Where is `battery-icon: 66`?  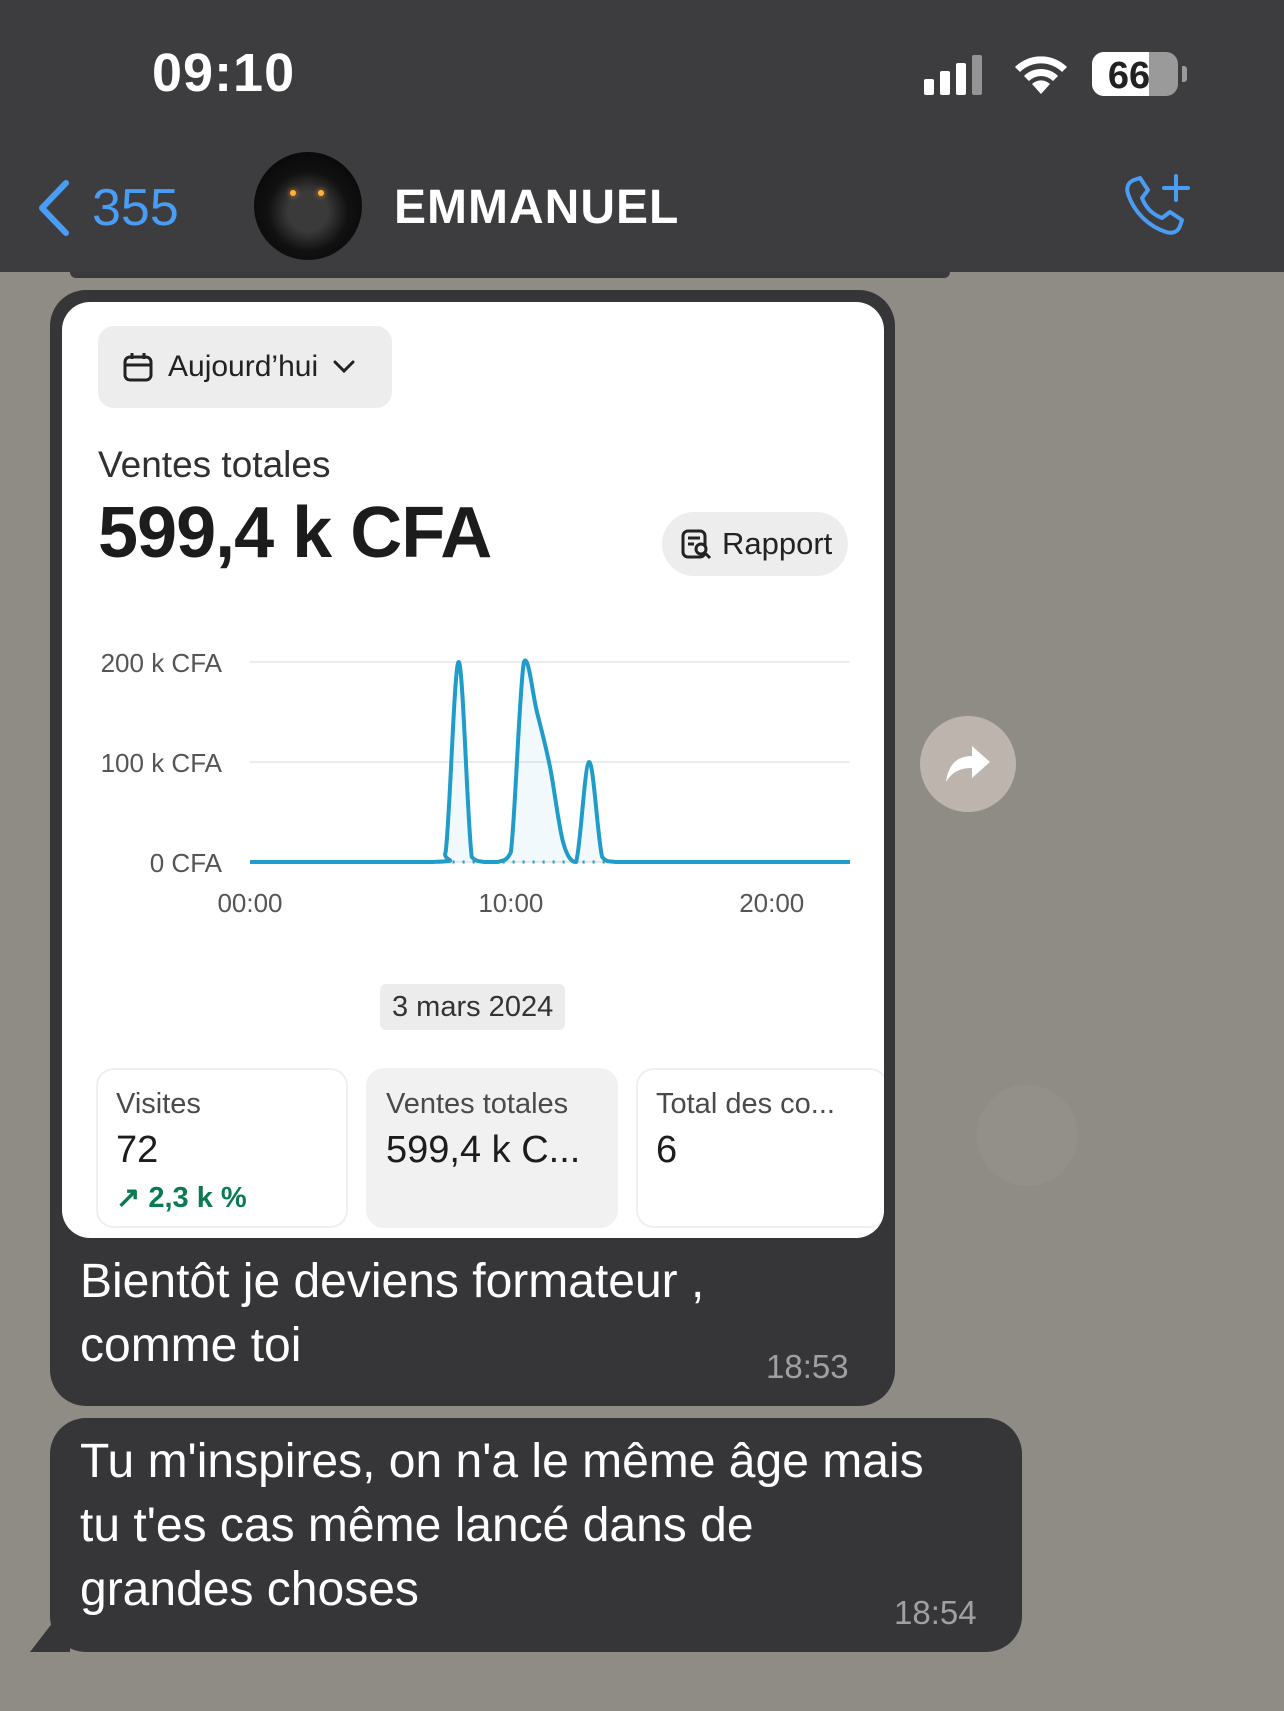 battery-icon: 66 is located at coordinates (1135, 74).